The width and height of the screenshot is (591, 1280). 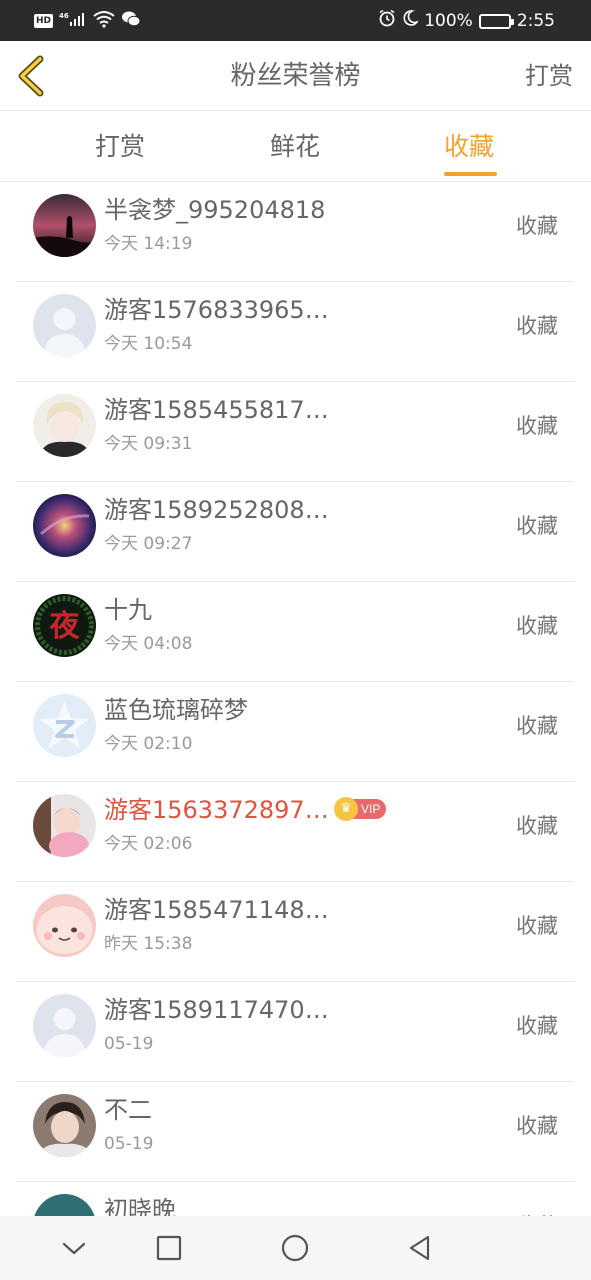 I want to click on fan-time: 今天 10:54, so click(x=148, y=344).